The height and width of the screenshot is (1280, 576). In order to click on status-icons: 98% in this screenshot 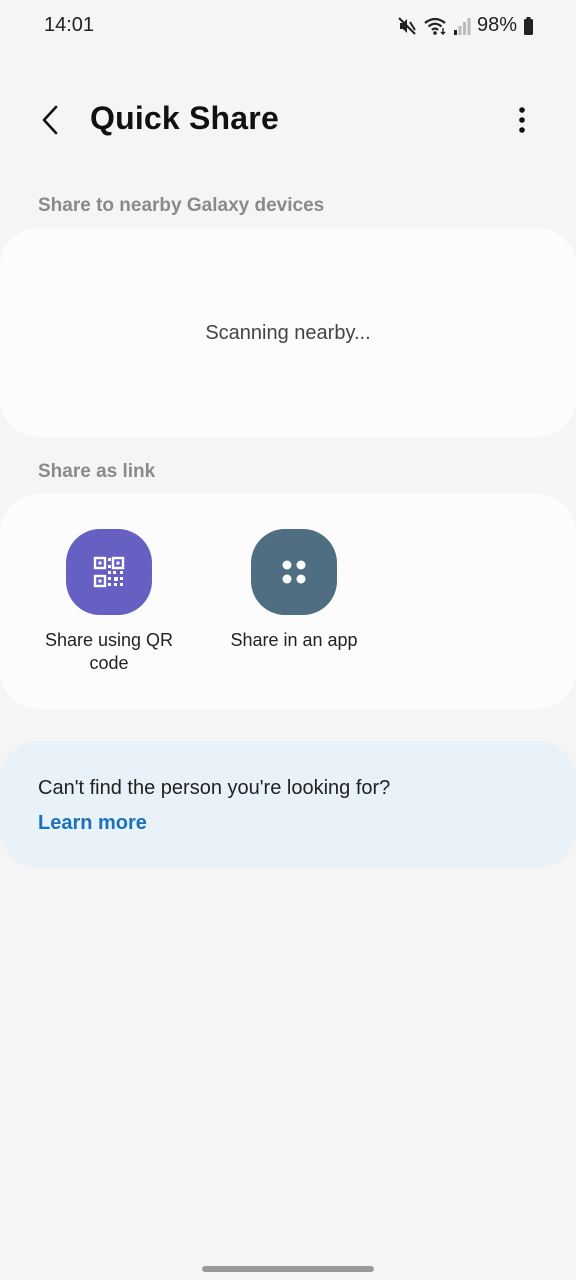, I will do `click(465, 25)`.